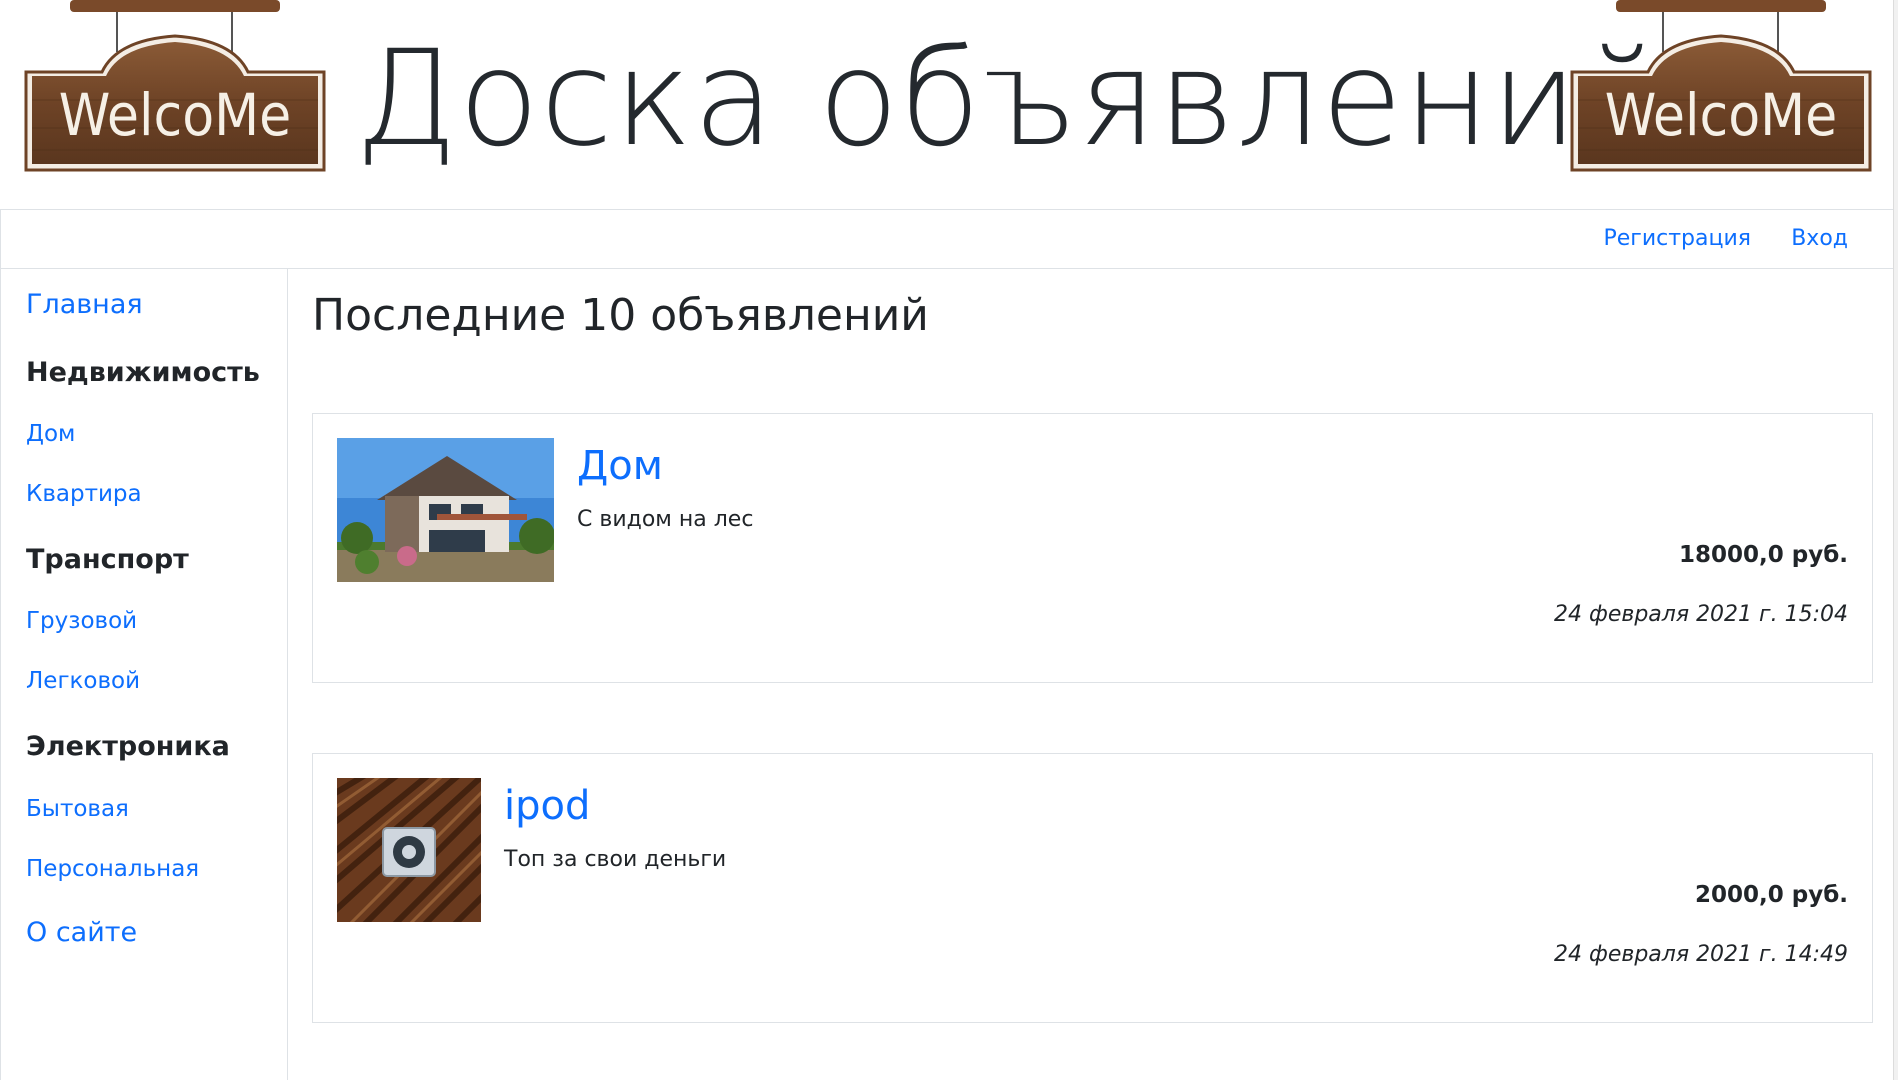  What do you see at coordinates (1895, 540) in the screenshot?
I see `page-scrollbar` at bounding box center [1895, 540].